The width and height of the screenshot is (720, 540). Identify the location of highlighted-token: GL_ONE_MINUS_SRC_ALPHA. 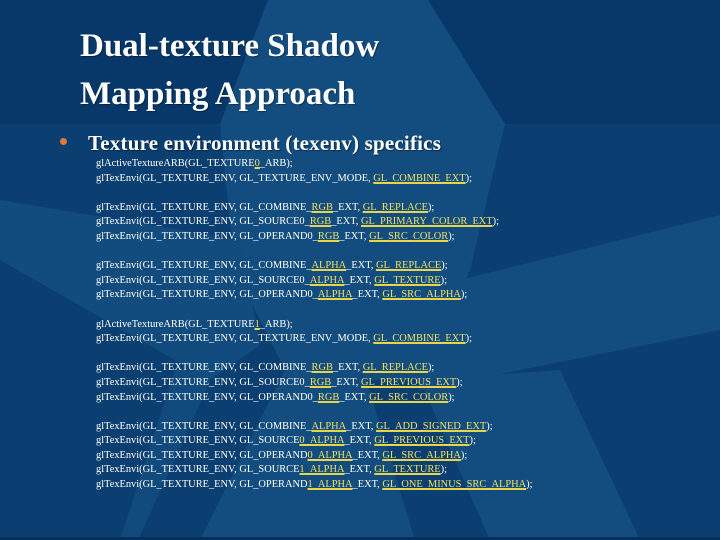
(454, 485).